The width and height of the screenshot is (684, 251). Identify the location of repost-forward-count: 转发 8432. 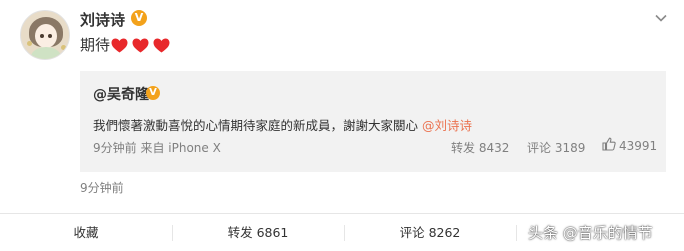
(480, 147).